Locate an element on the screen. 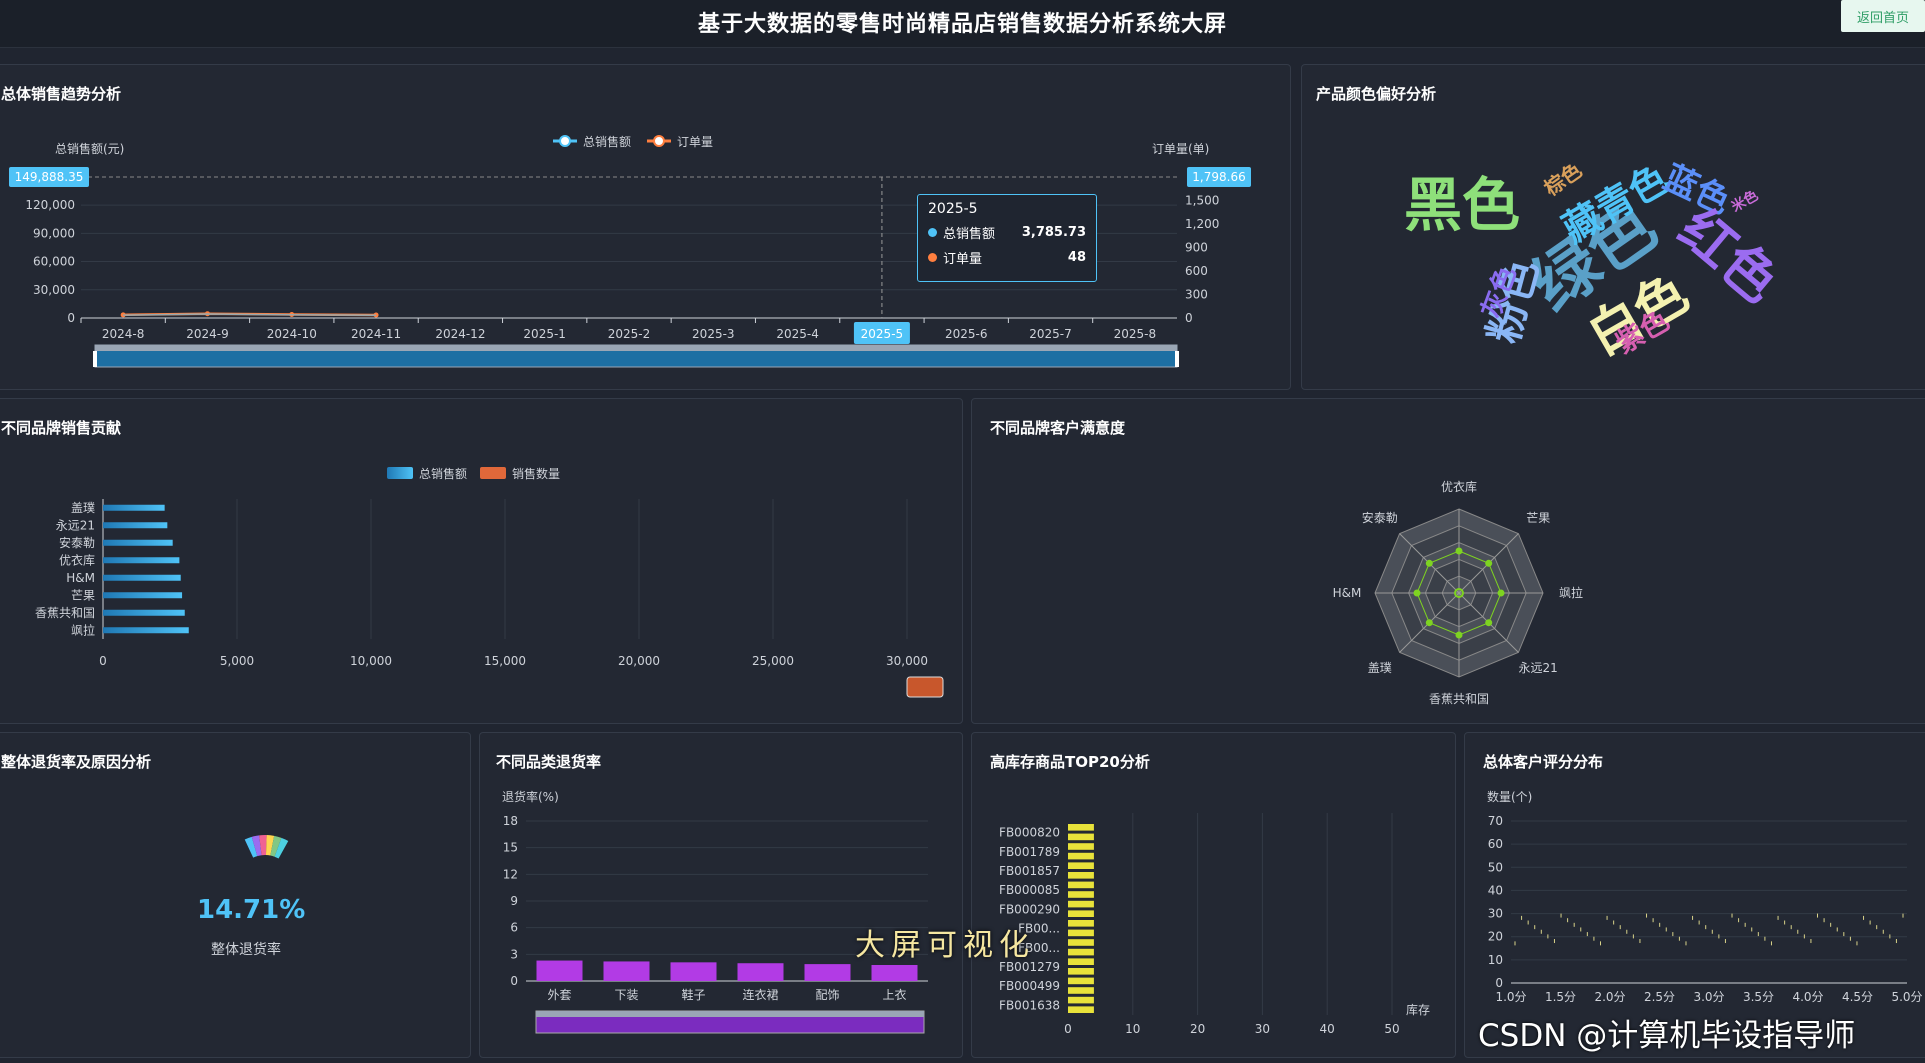  y-tick-label: 芒果 is located at coordinates (83, 594).